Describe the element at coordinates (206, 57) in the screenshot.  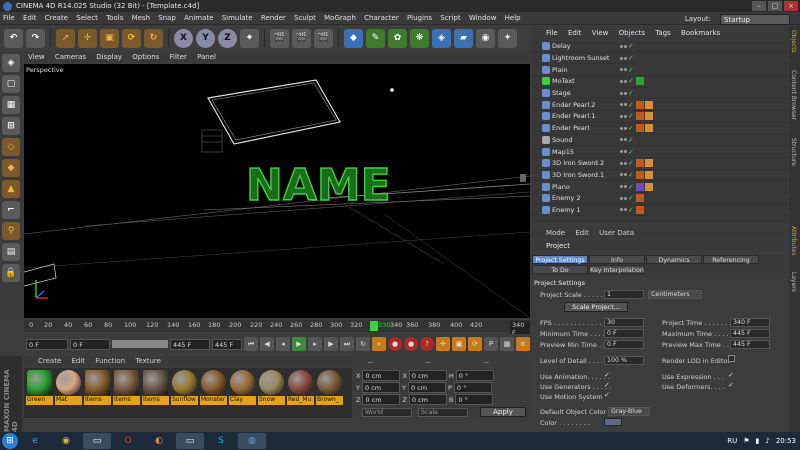
I see `viewport-menu-panel: Panel` at that location.